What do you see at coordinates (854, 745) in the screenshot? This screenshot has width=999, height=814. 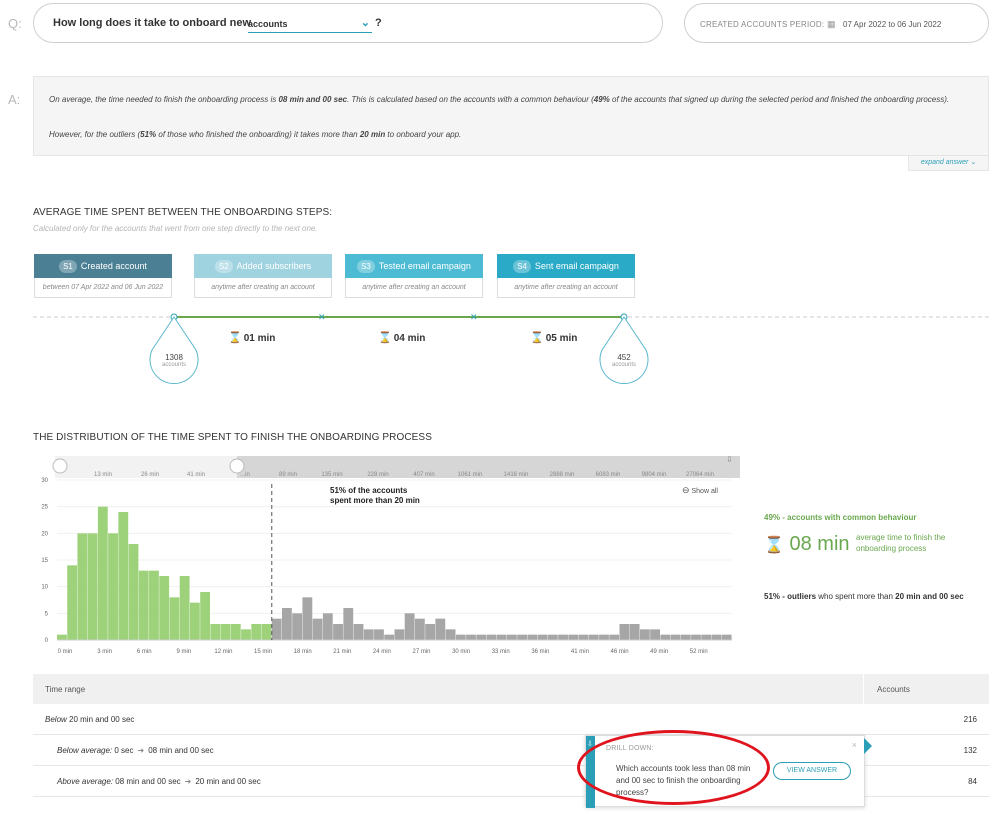 I see `close-icon: ×` at bounding box center [854, 745].